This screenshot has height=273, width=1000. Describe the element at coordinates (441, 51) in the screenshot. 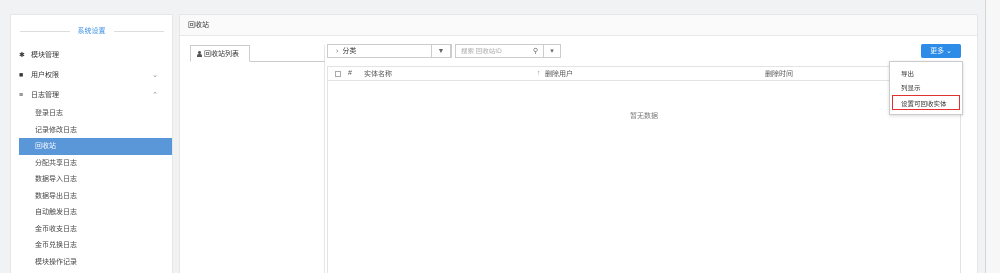

I see `filter-icon: ▼` at that location.